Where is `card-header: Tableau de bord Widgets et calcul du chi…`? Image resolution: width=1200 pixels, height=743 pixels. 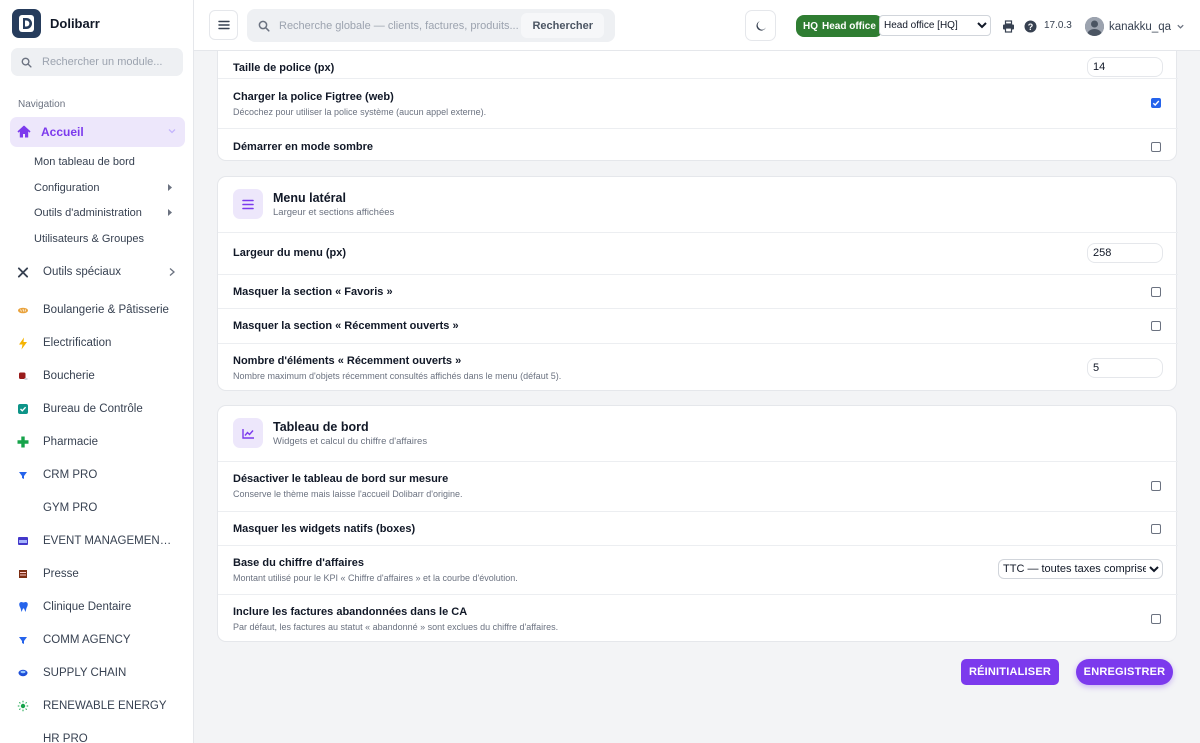
card-header: Tableau de bord Widgets et calcul du chi… is located at coordinates (330, 433).